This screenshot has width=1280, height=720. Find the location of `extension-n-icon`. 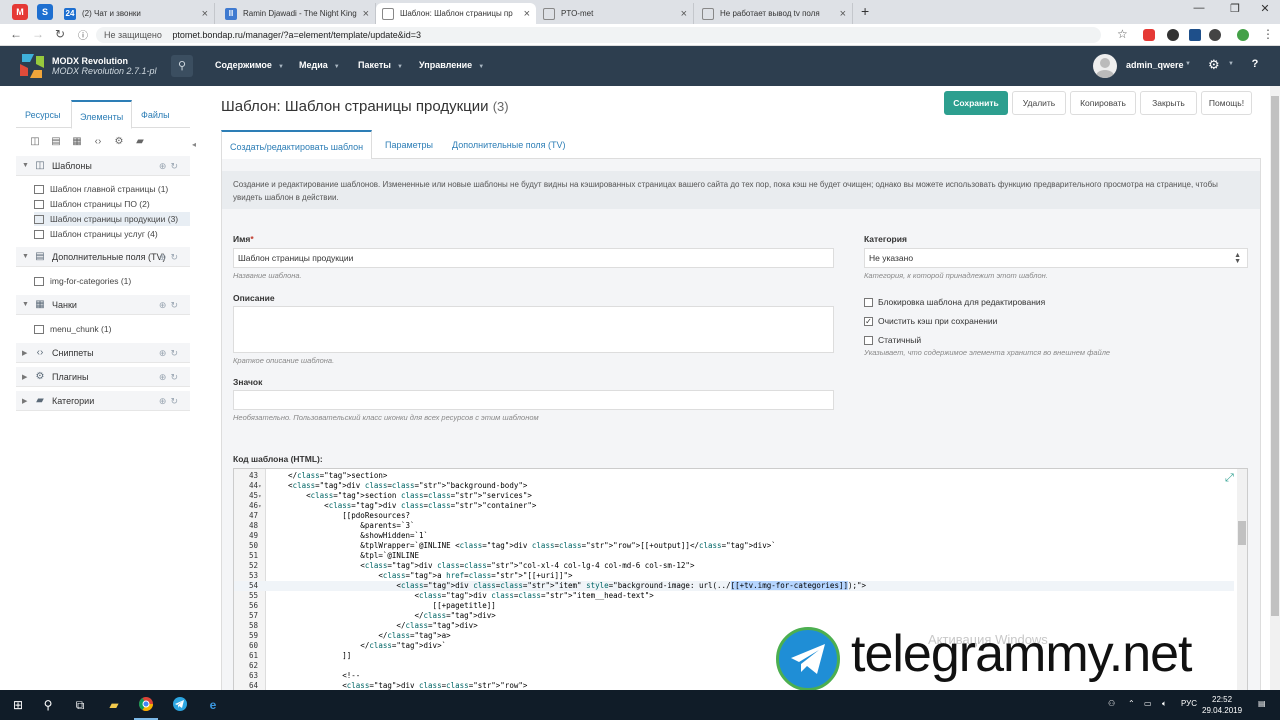

extension-n-icon is located at coordinates (1195, 35).